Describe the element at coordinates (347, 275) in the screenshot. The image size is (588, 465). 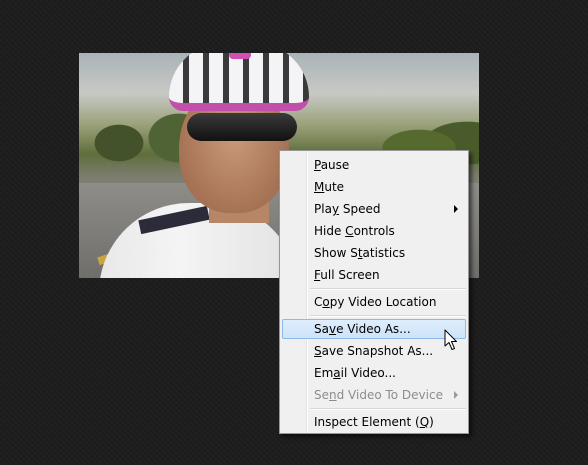
I see `menu-item-label: Full Screen` at that location.